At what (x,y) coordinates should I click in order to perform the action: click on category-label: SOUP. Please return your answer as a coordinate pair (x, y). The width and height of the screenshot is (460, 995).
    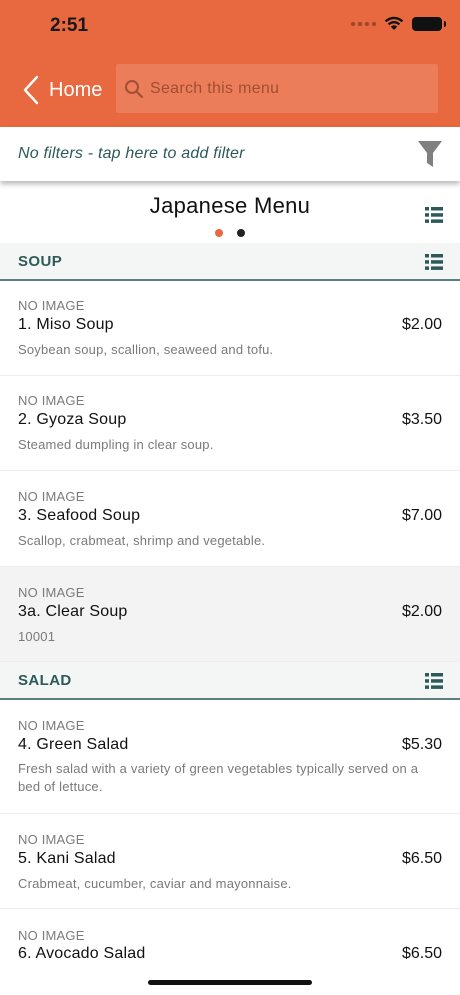
    Looking at the image, I should click on (40, 261).